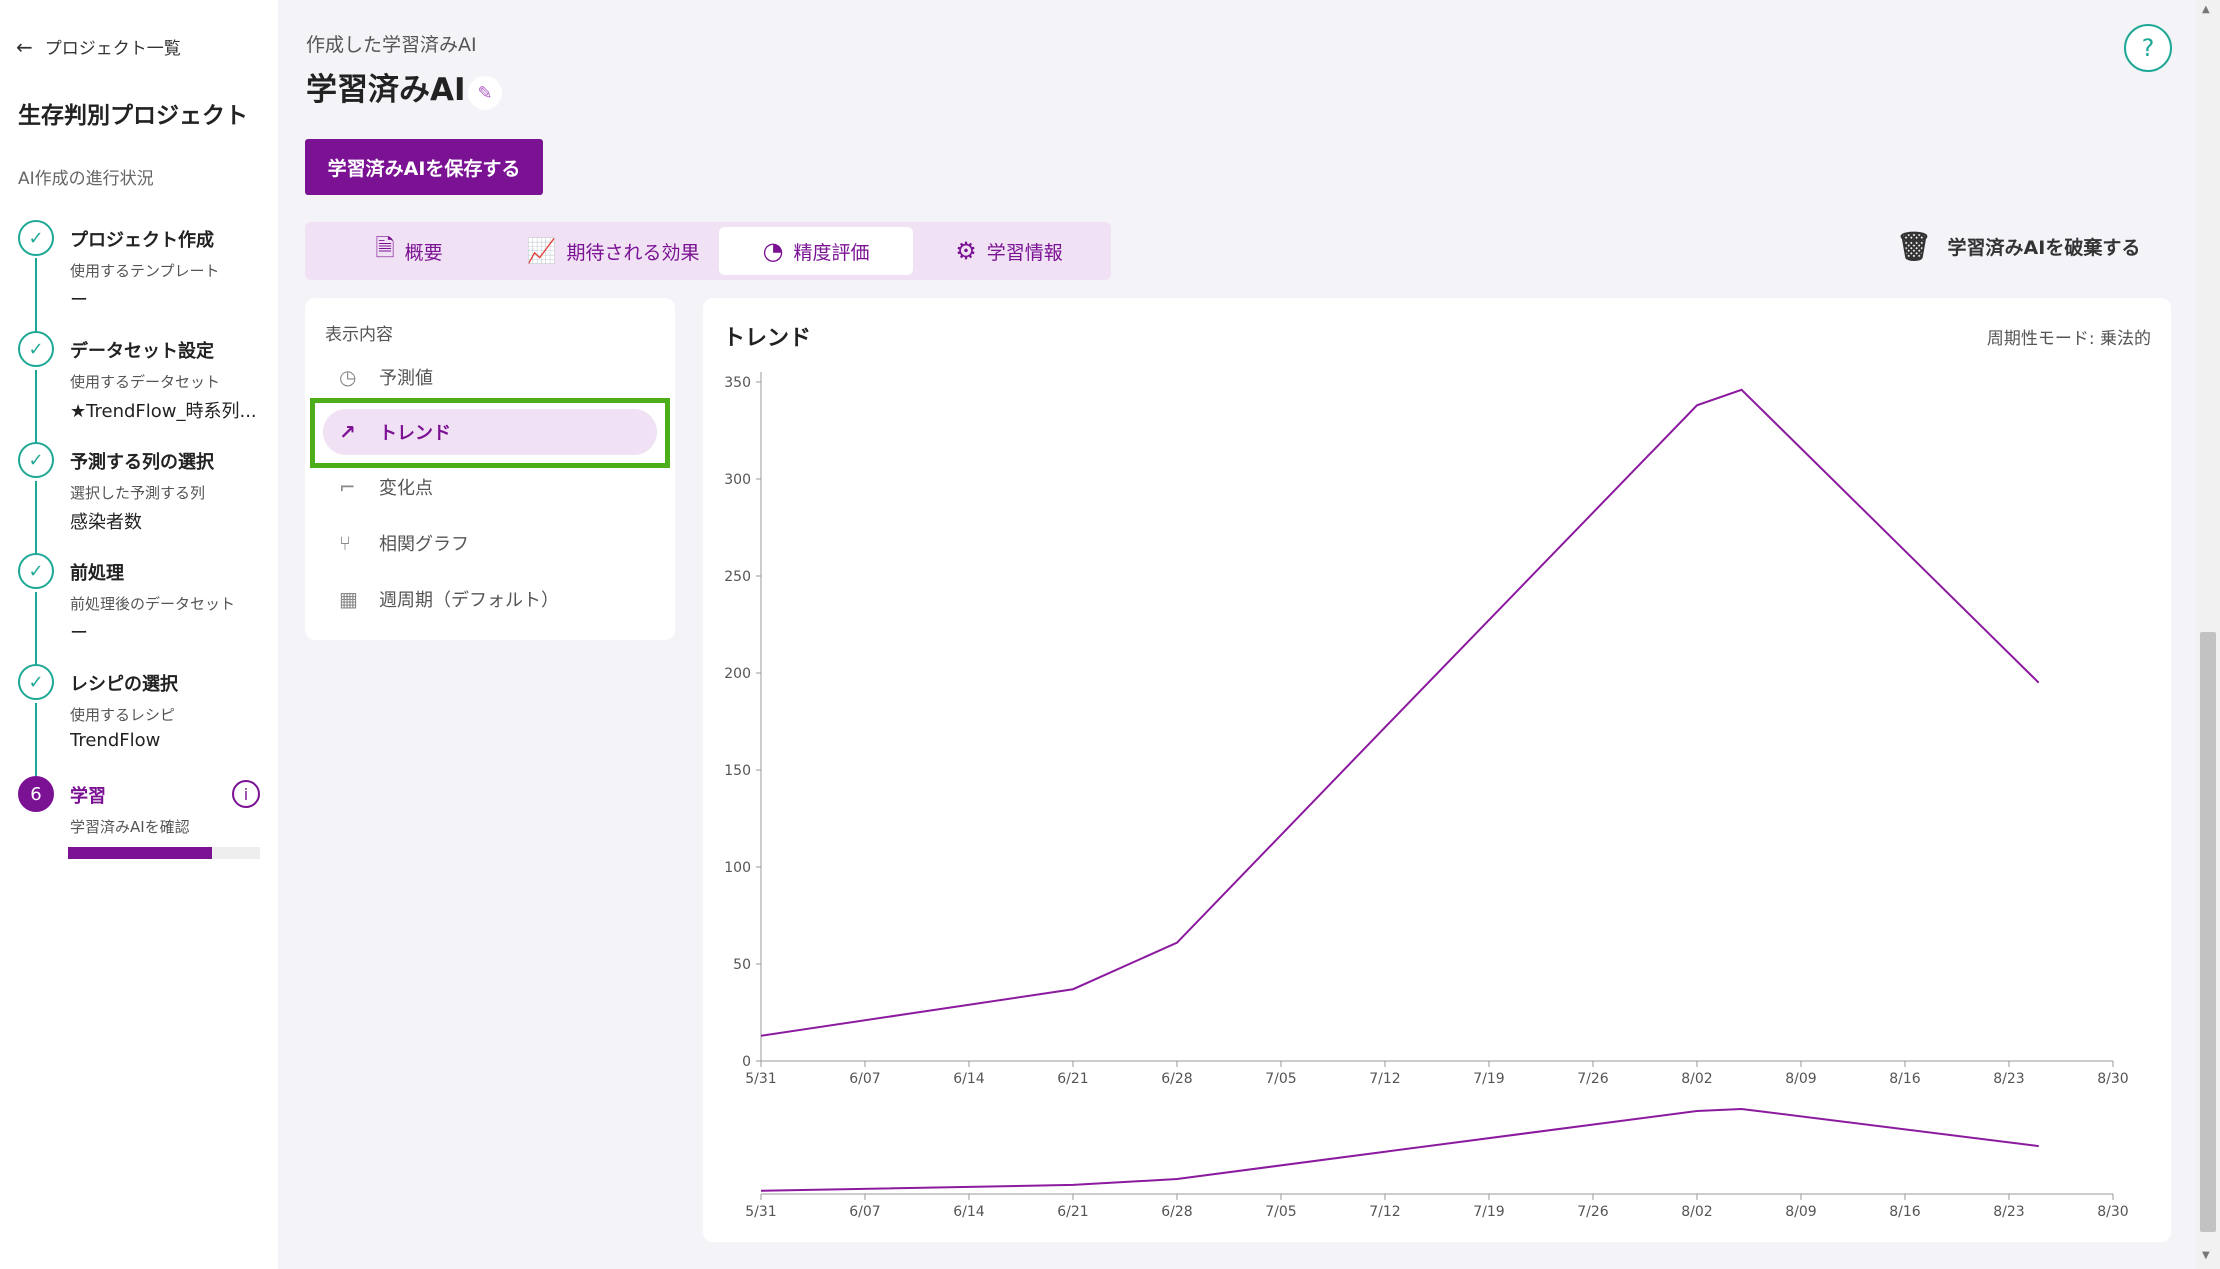 This screenshot has width=2220, height=1269. I want to click on y-tick-label: 300, so click(737, 480).